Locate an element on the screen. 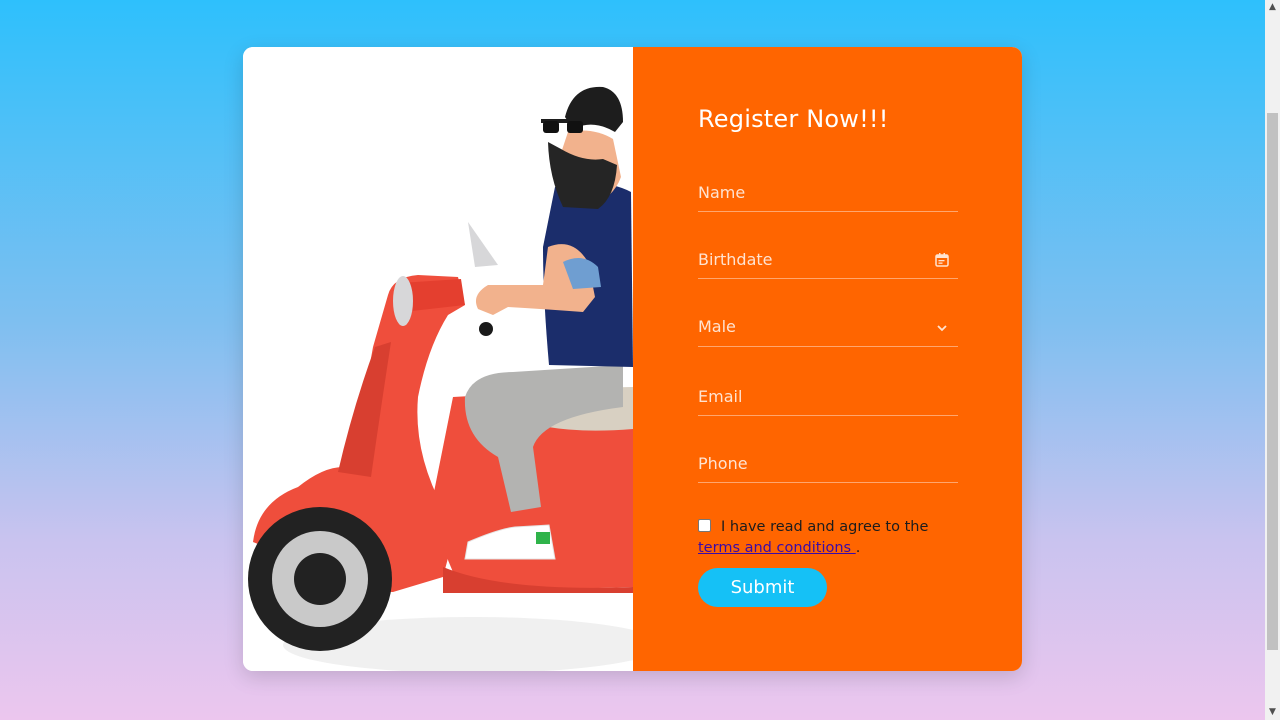  terms-link: terms and conditions is located at coordinates (777, 548).